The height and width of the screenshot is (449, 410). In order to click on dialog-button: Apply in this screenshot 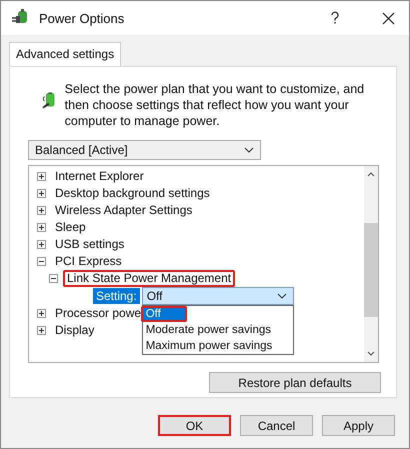, I will do `click(358, 425)`.